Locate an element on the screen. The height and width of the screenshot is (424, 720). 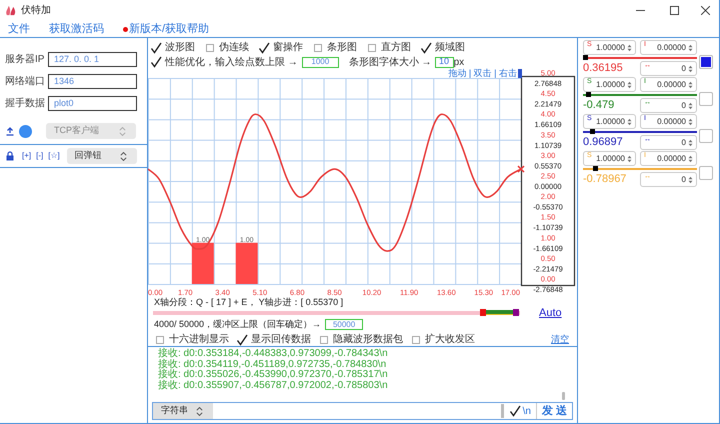
field-label: 服务器IP is located at coordinates (25, 60).